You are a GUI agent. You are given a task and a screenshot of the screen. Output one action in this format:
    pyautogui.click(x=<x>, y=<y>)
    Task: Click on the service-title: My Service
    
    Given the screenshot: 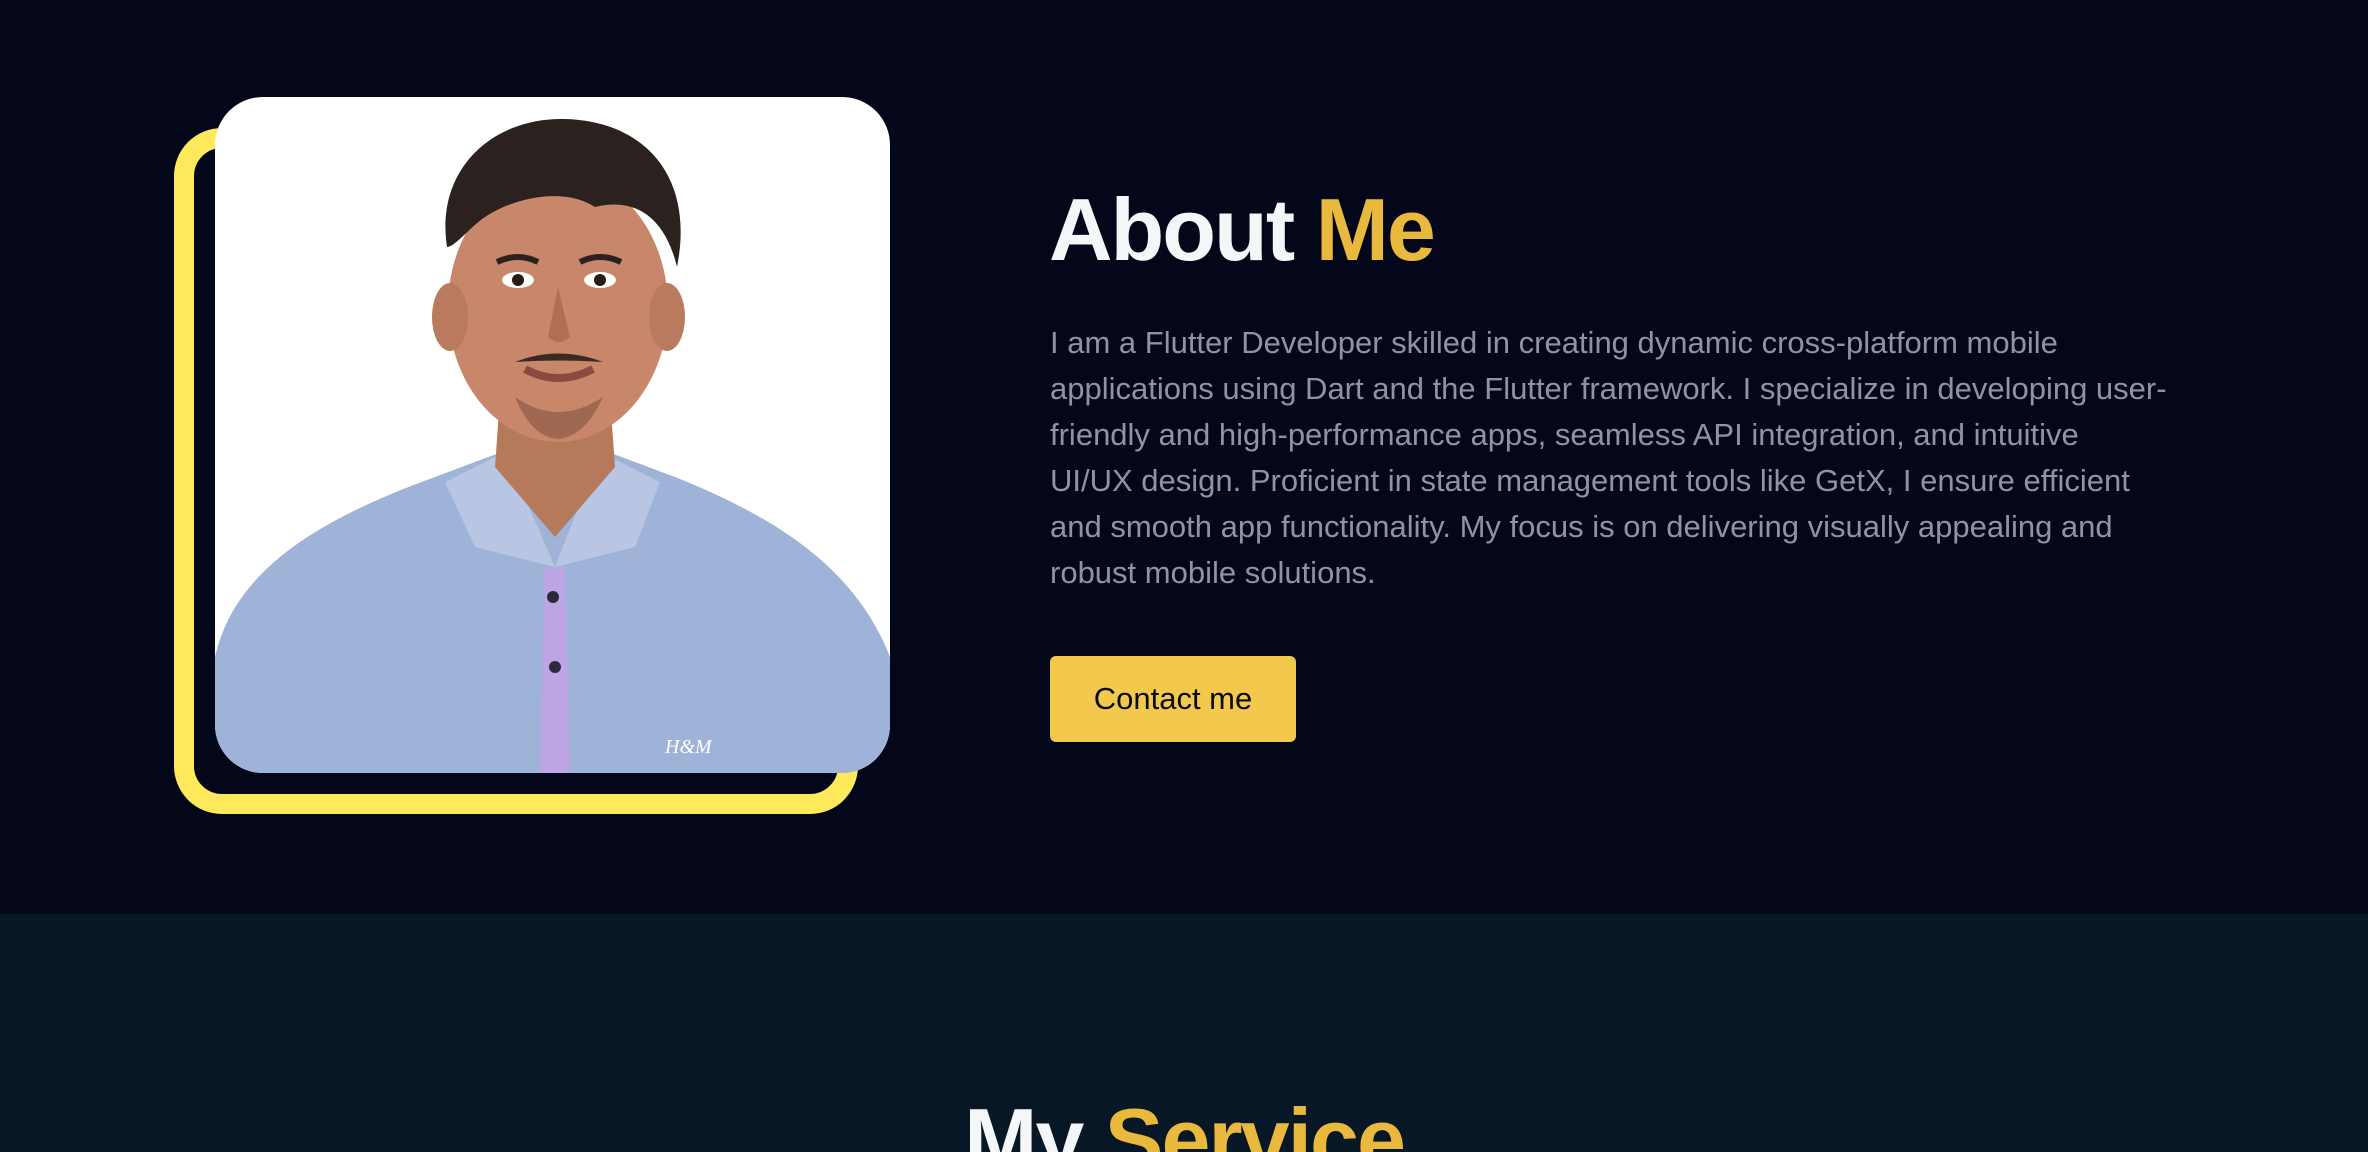 What is the action you would take?
    pyautogui.click(x=1184, y=1120)
    